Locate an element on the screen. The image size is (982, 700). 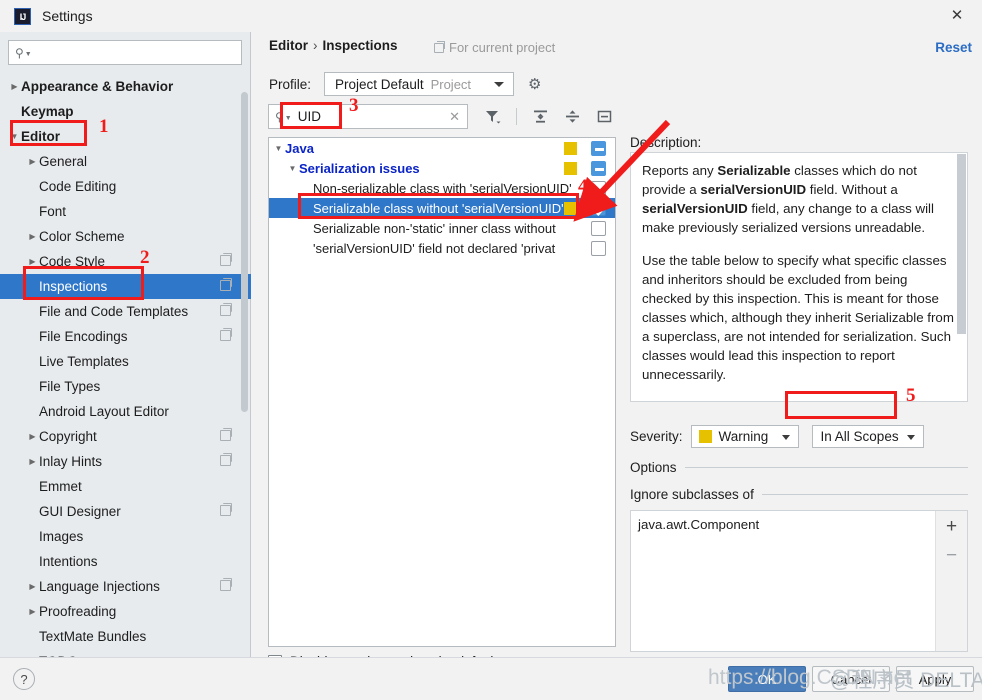
sidebar-item-android-layout-editor: ▶Android Layout Editor is located at coordinates (125, 411).